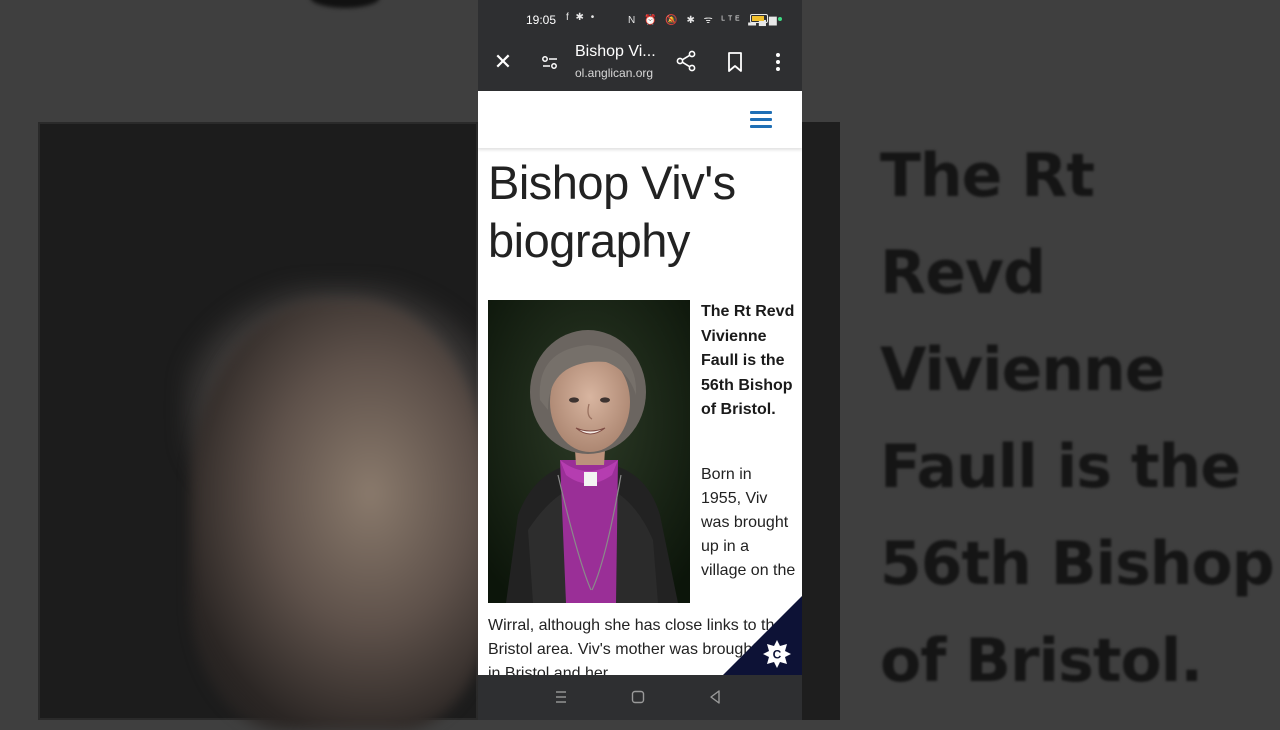  Describe the element at coordinates (1060, 467) in the screenshot. I see `background-text-line: Faull is the` at that location.